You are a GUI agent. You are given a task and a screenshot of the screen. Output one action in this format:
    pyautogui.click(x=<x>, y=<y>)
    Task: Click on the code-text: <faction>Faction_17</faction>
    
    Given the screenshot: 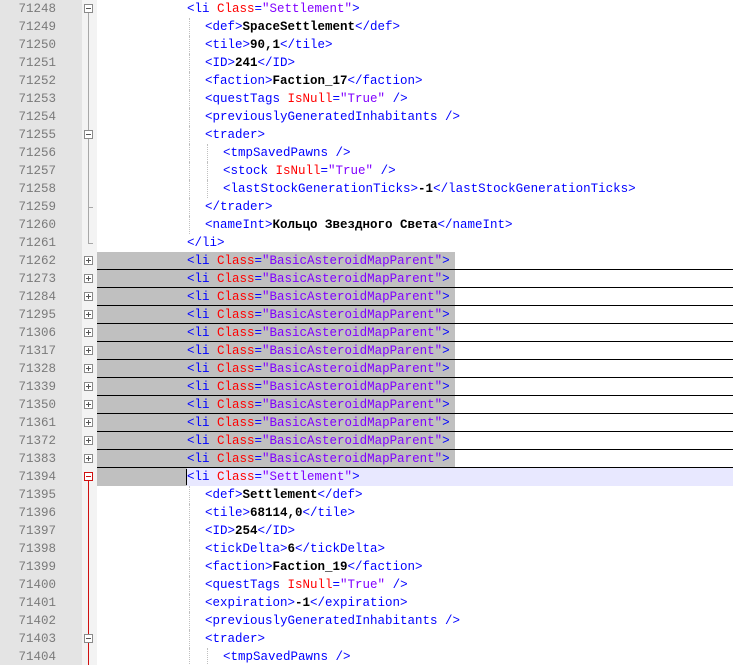 What is the action you would take?
    pyautogui.click(x=314, y=81)
    